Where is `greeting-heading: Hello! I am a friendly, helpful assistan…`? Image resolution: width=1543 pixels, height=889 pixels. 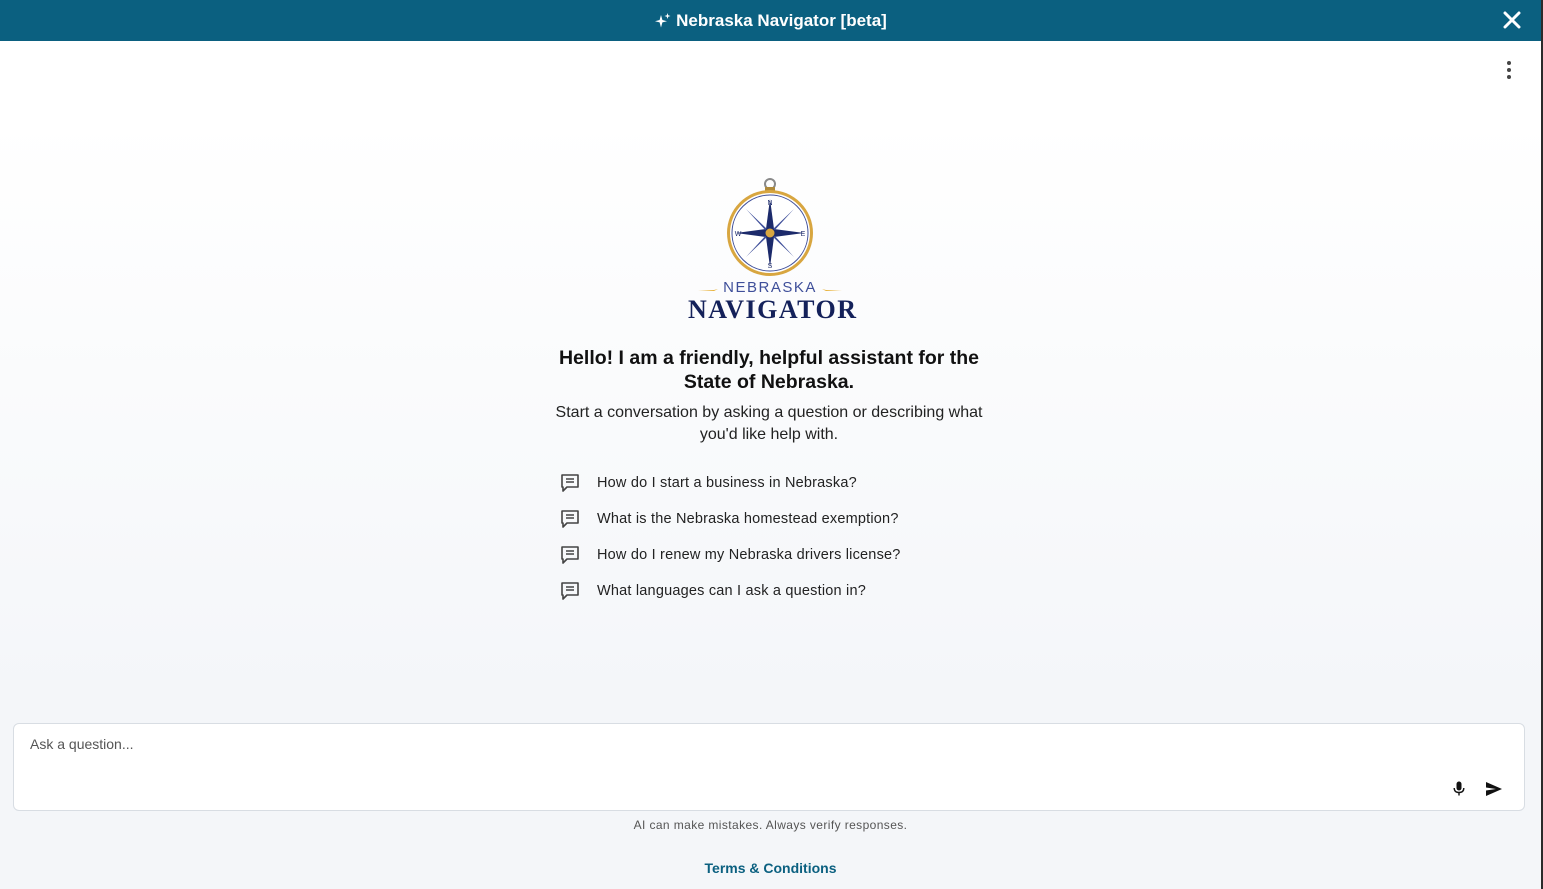
greeting-heading: Hello! I am a friendly, helpful assistan… is located at coordinates (769, 370).